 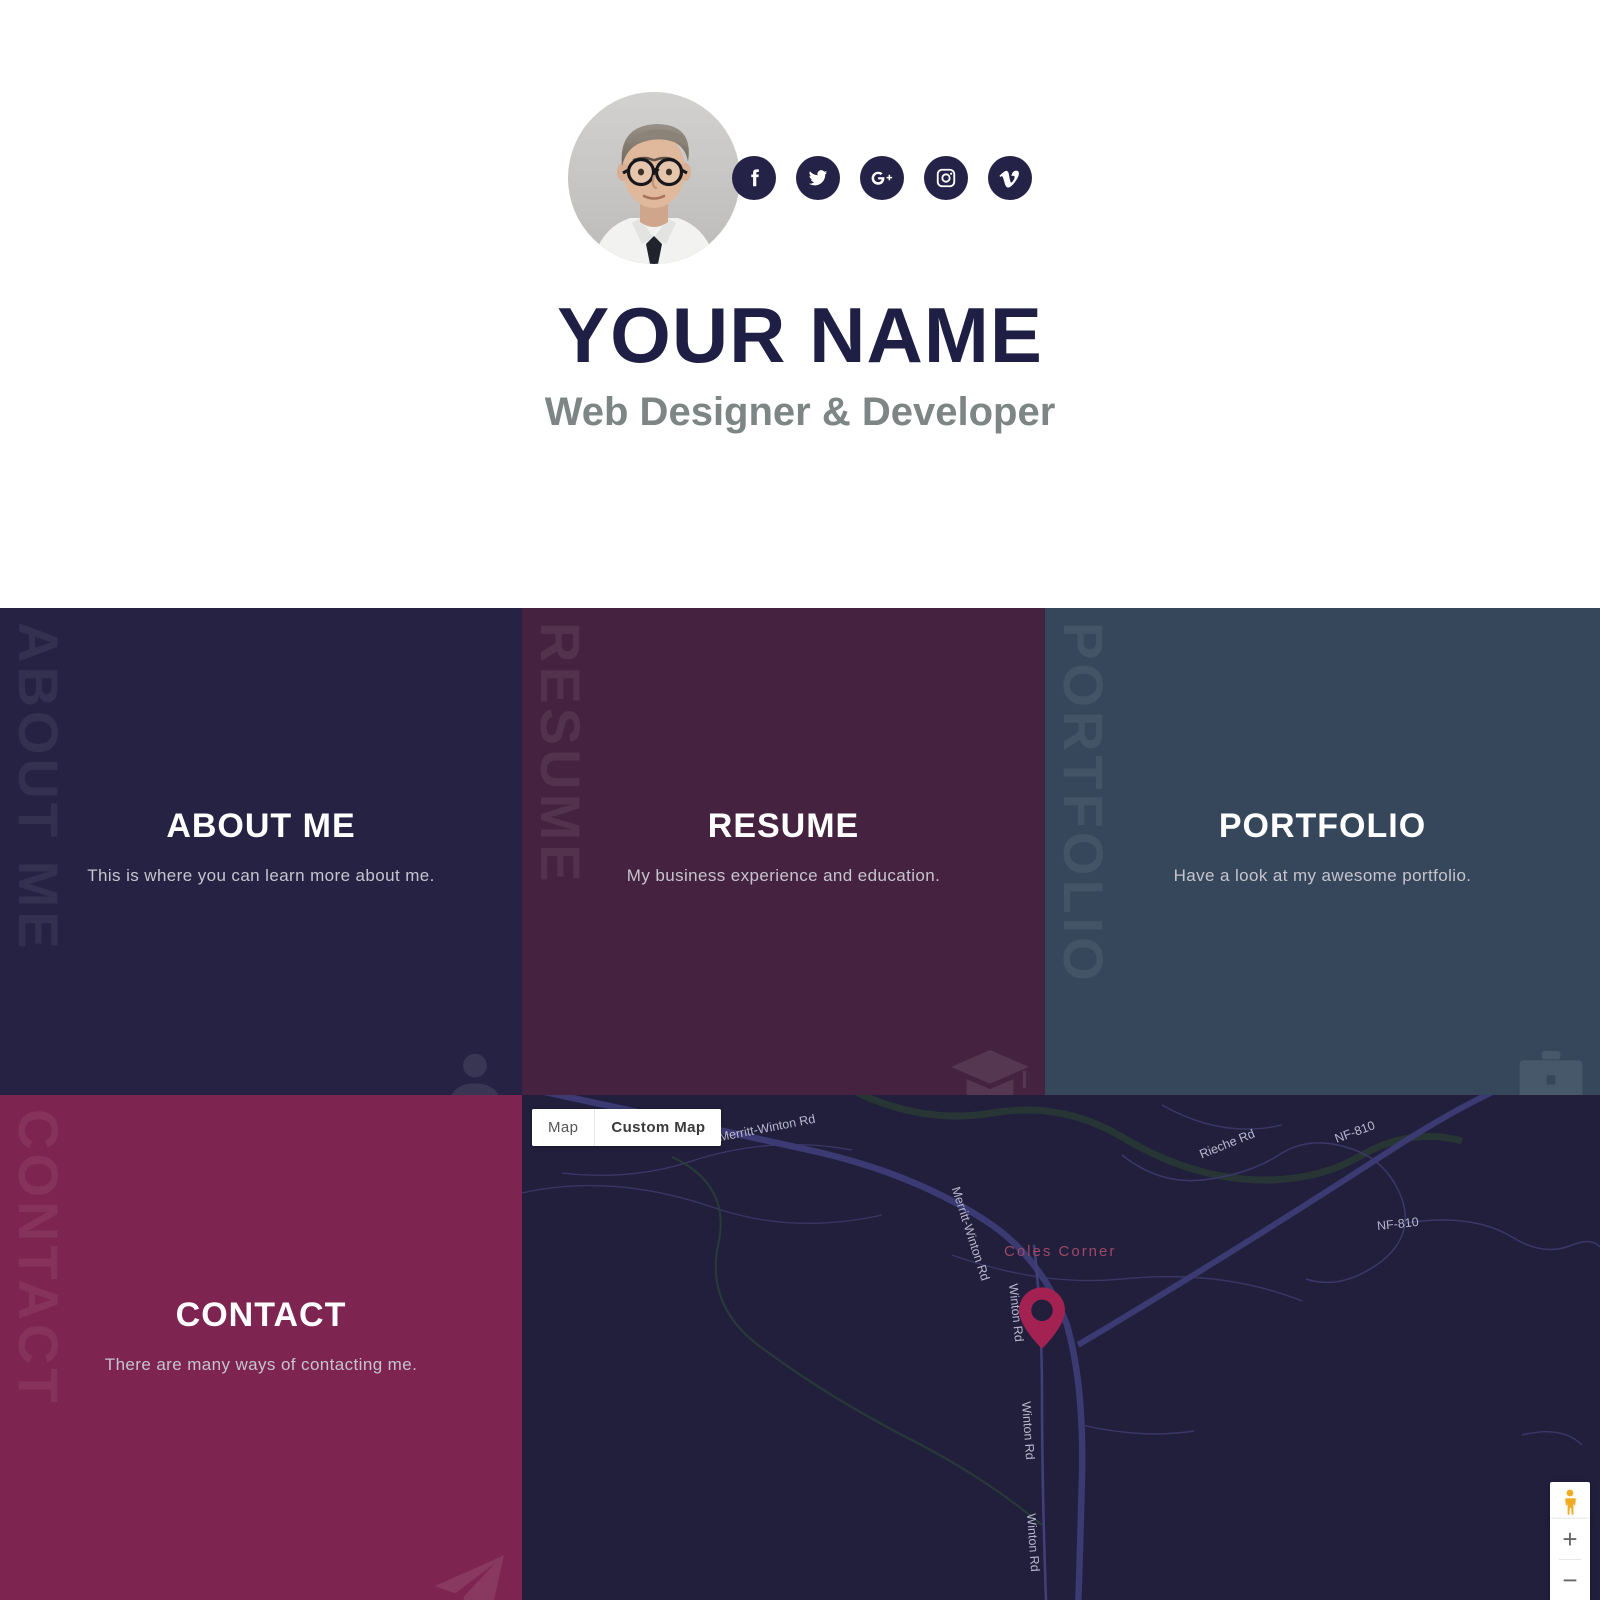 What do you see at coordinates (658, 1127) in the screenshot?
I see `map-type-button-custom-map: Custom Map` at bounding box center [658, 1127].